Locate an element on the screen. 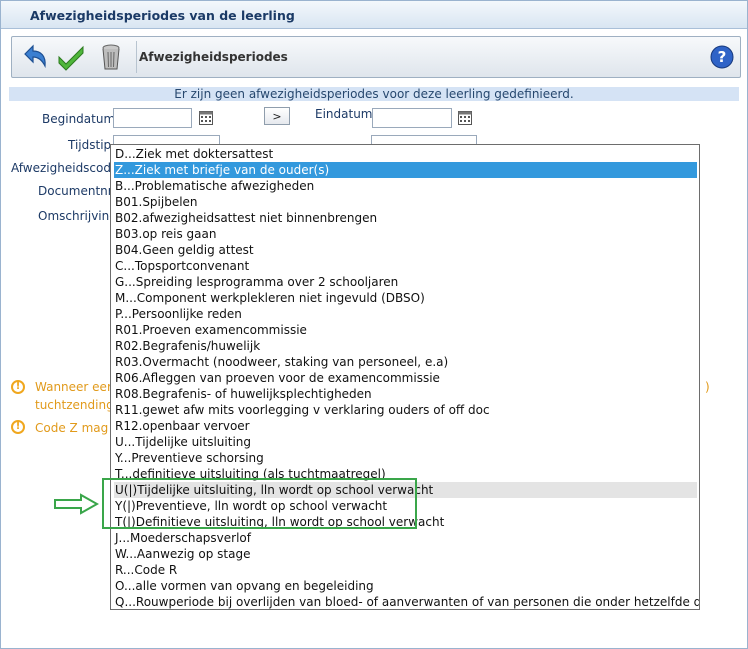 This screenshot has width=748, height=649. help-button: ? is located at coordinates (722, 57).